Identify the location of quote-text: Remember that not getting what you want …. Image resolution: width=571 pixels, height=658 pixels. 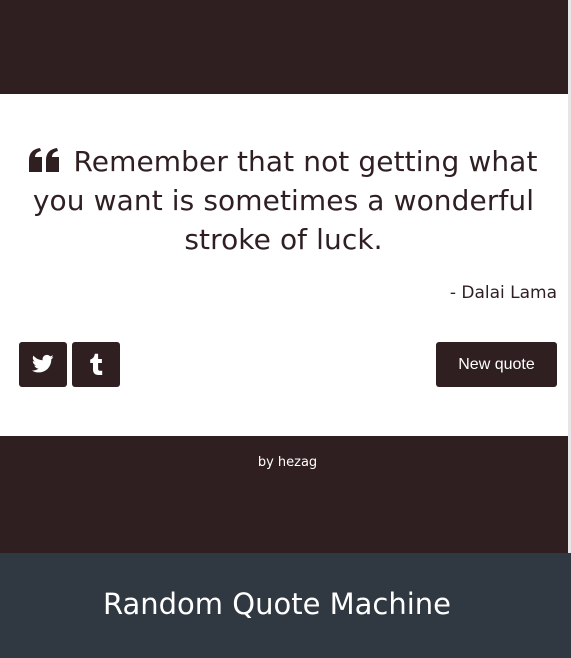
(285, 200).